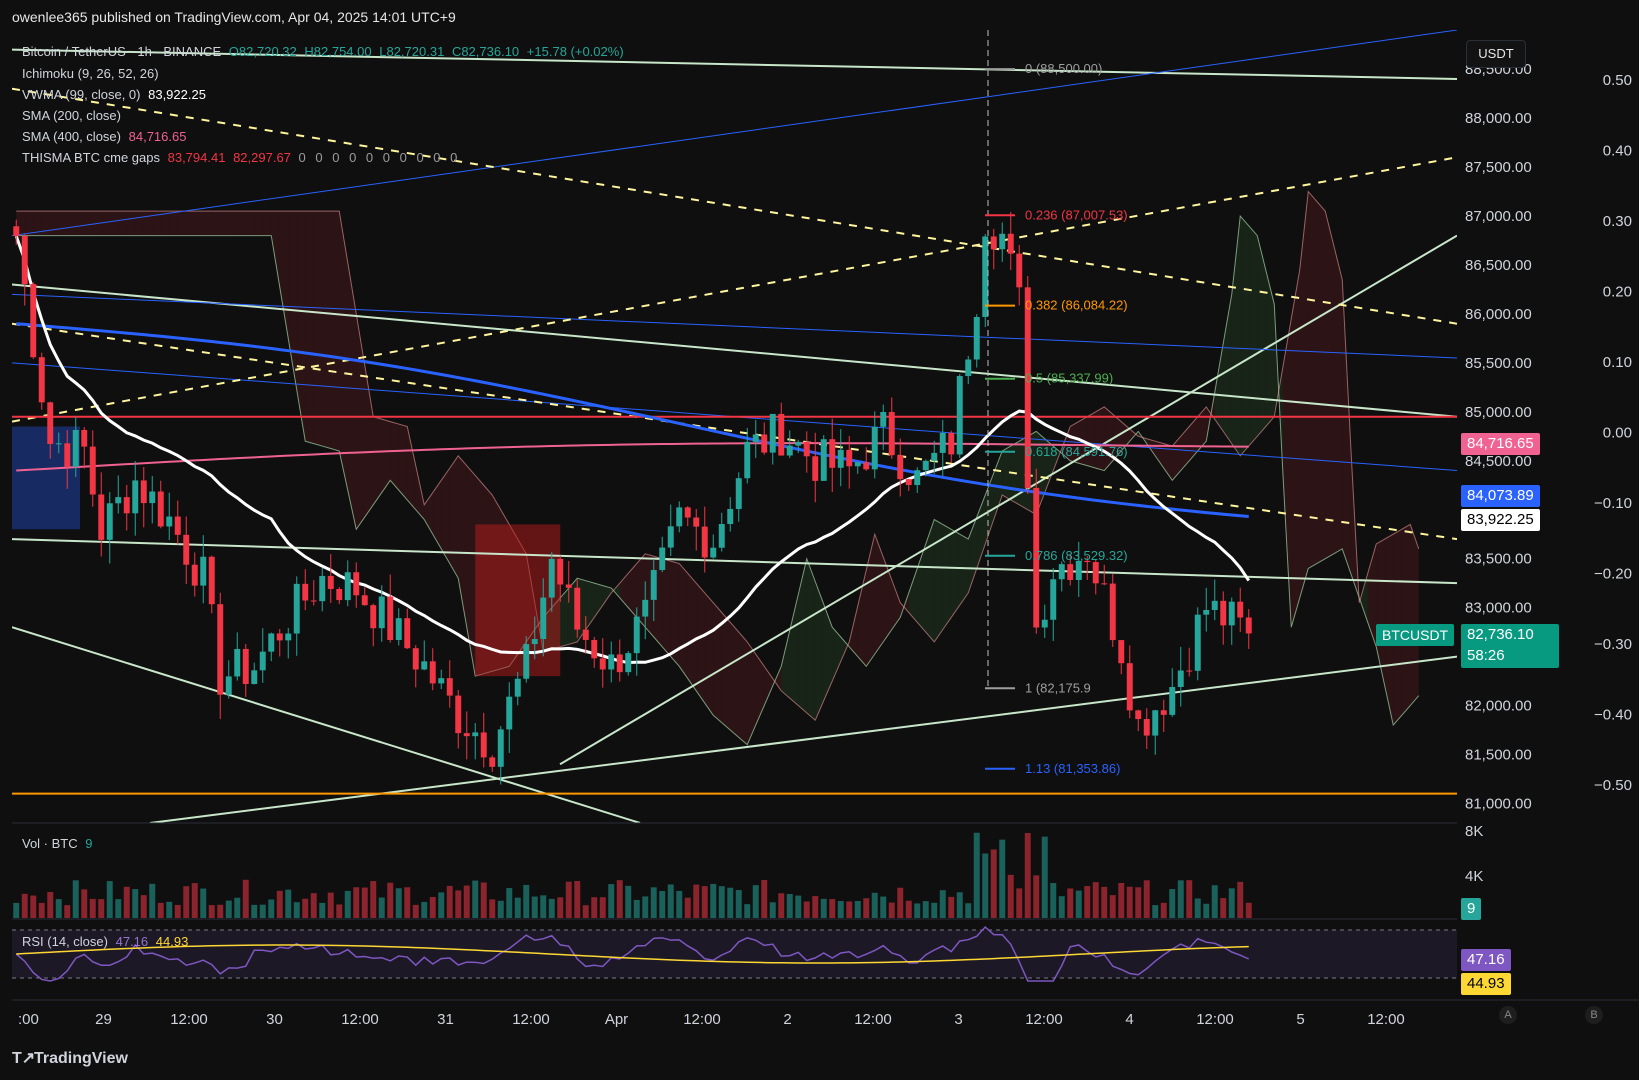  What do you see at coordinates (1498, 363) in the screenshot?
I see `price-tick-label: 85,500.00` at bounding box center [1498, 363].